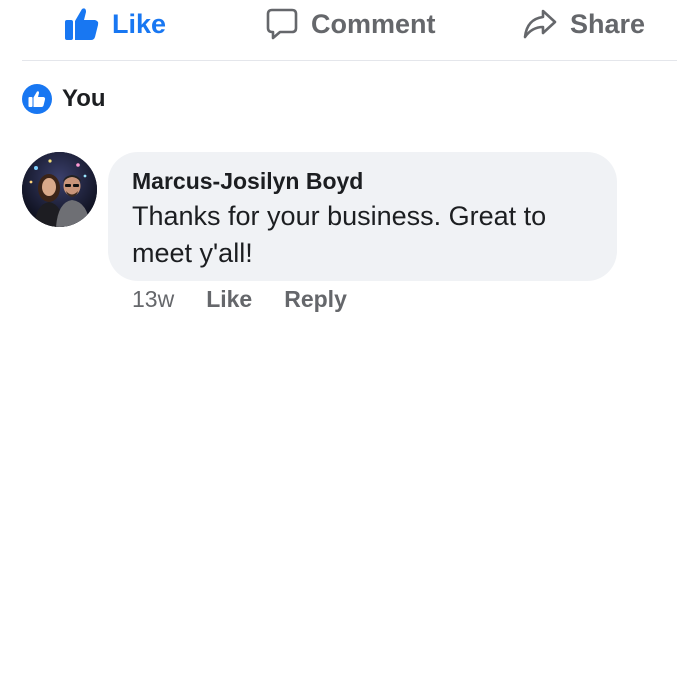 The image size is (700, 700). Describe the element at coordinates (282, 24) in the screenshot. I see `speech-bubble-icon` at that location.